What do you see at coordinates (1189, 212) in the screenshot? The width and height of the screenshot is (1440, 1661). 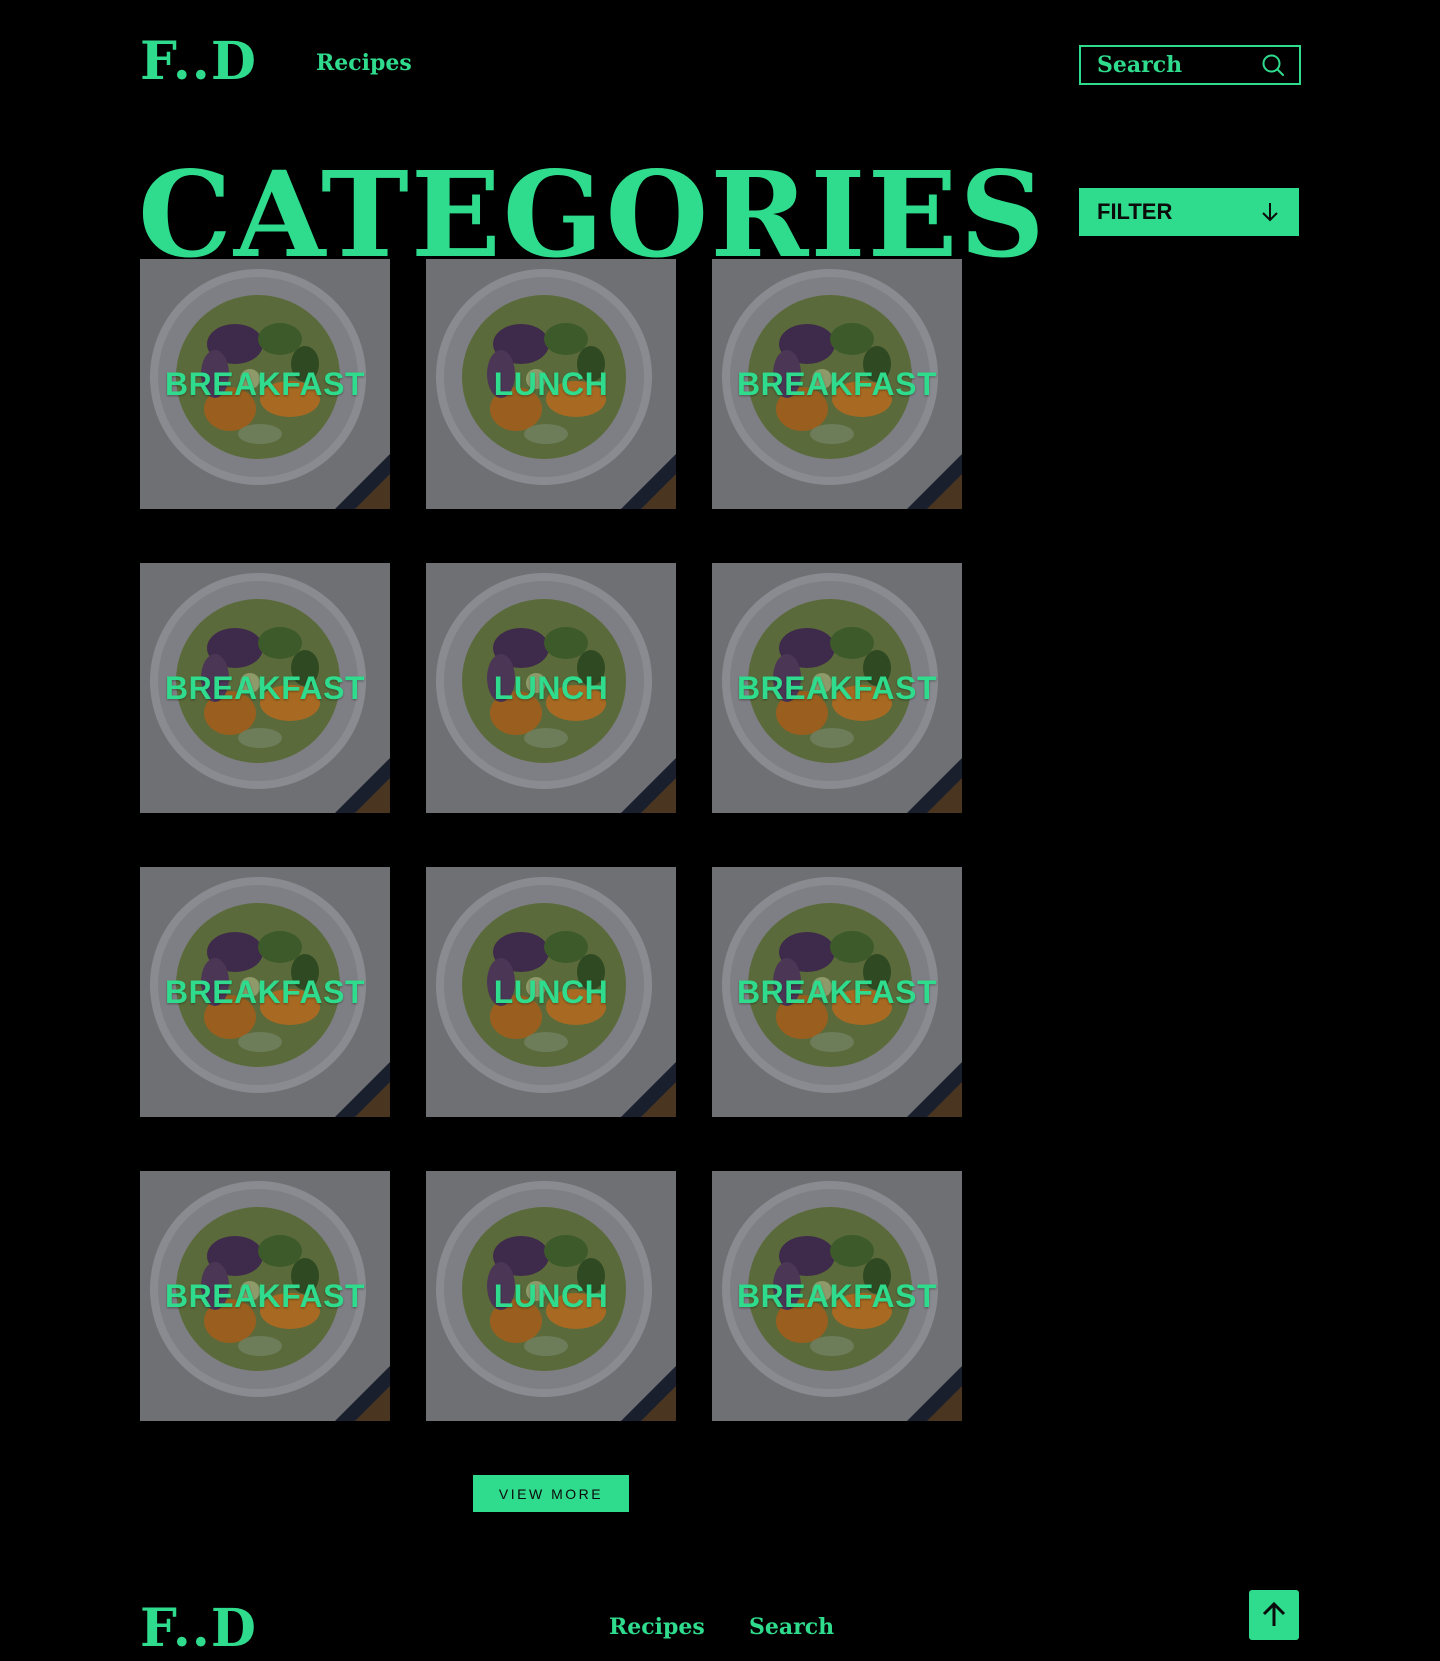 I see `filter-button: FILTER` at bounding box center [1189, 212].